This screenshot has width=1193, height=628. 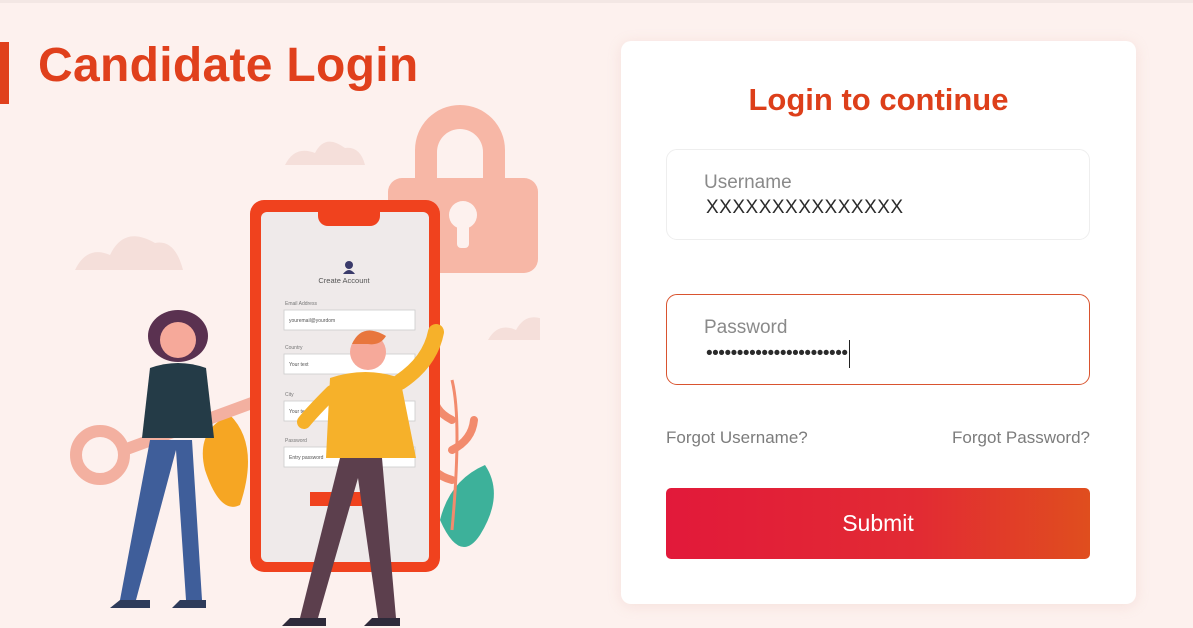 I want to click on forgot-password-link: Forgot Password?, so click(x=1021, y=438).